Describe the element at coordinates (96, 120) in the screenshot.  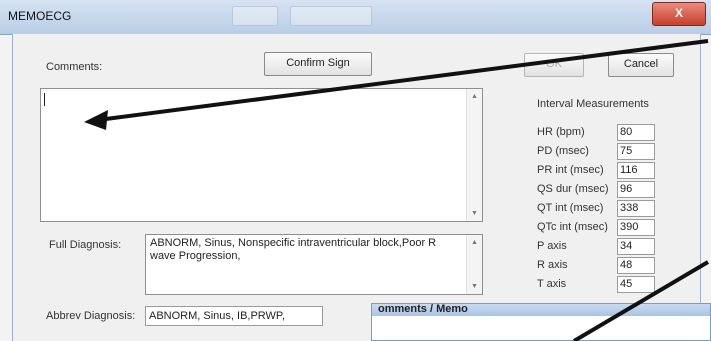
I see `arrow-head-icon` at that location.